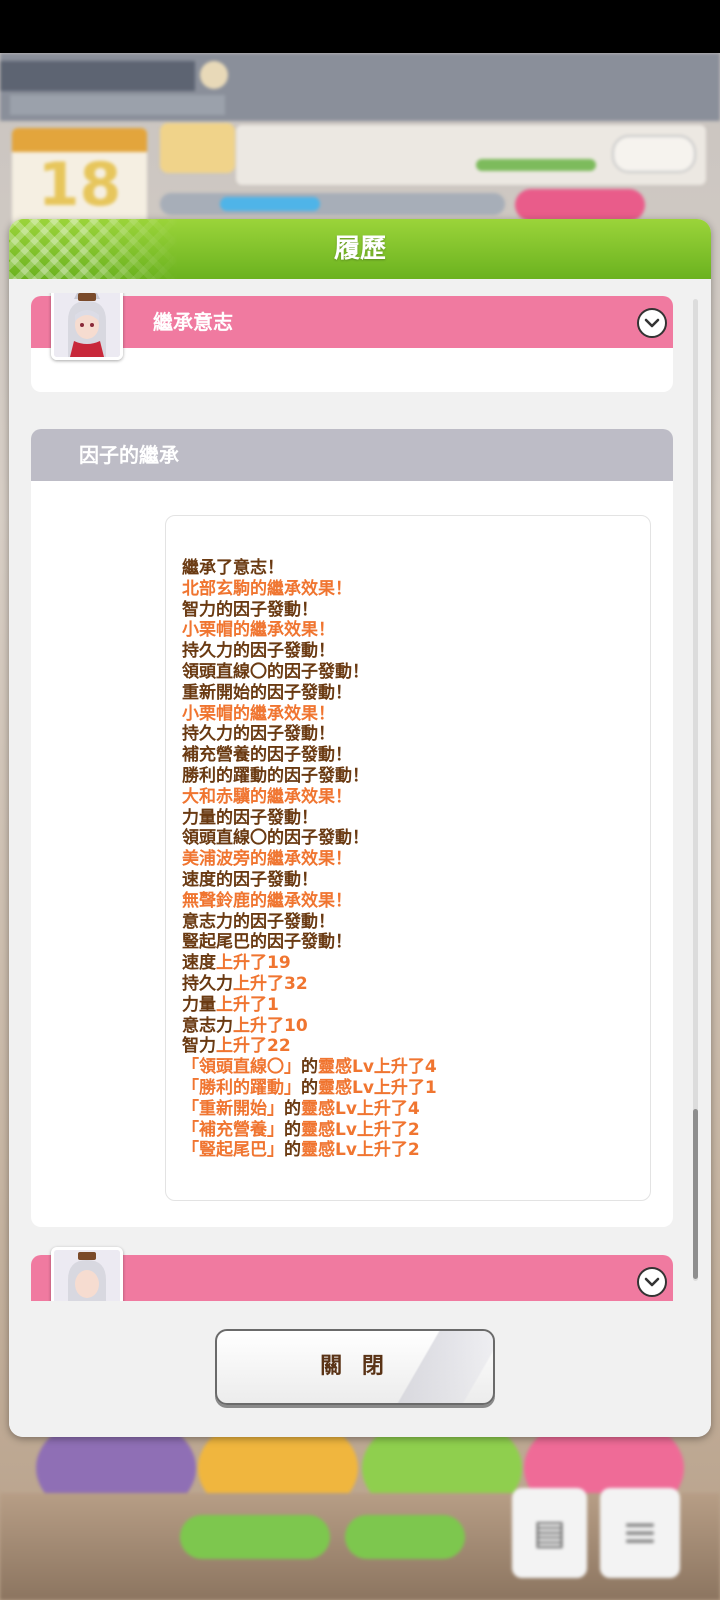 This screenshot has height=1600, width=720. I want to click on bg-detail-button, so click(654, 154).